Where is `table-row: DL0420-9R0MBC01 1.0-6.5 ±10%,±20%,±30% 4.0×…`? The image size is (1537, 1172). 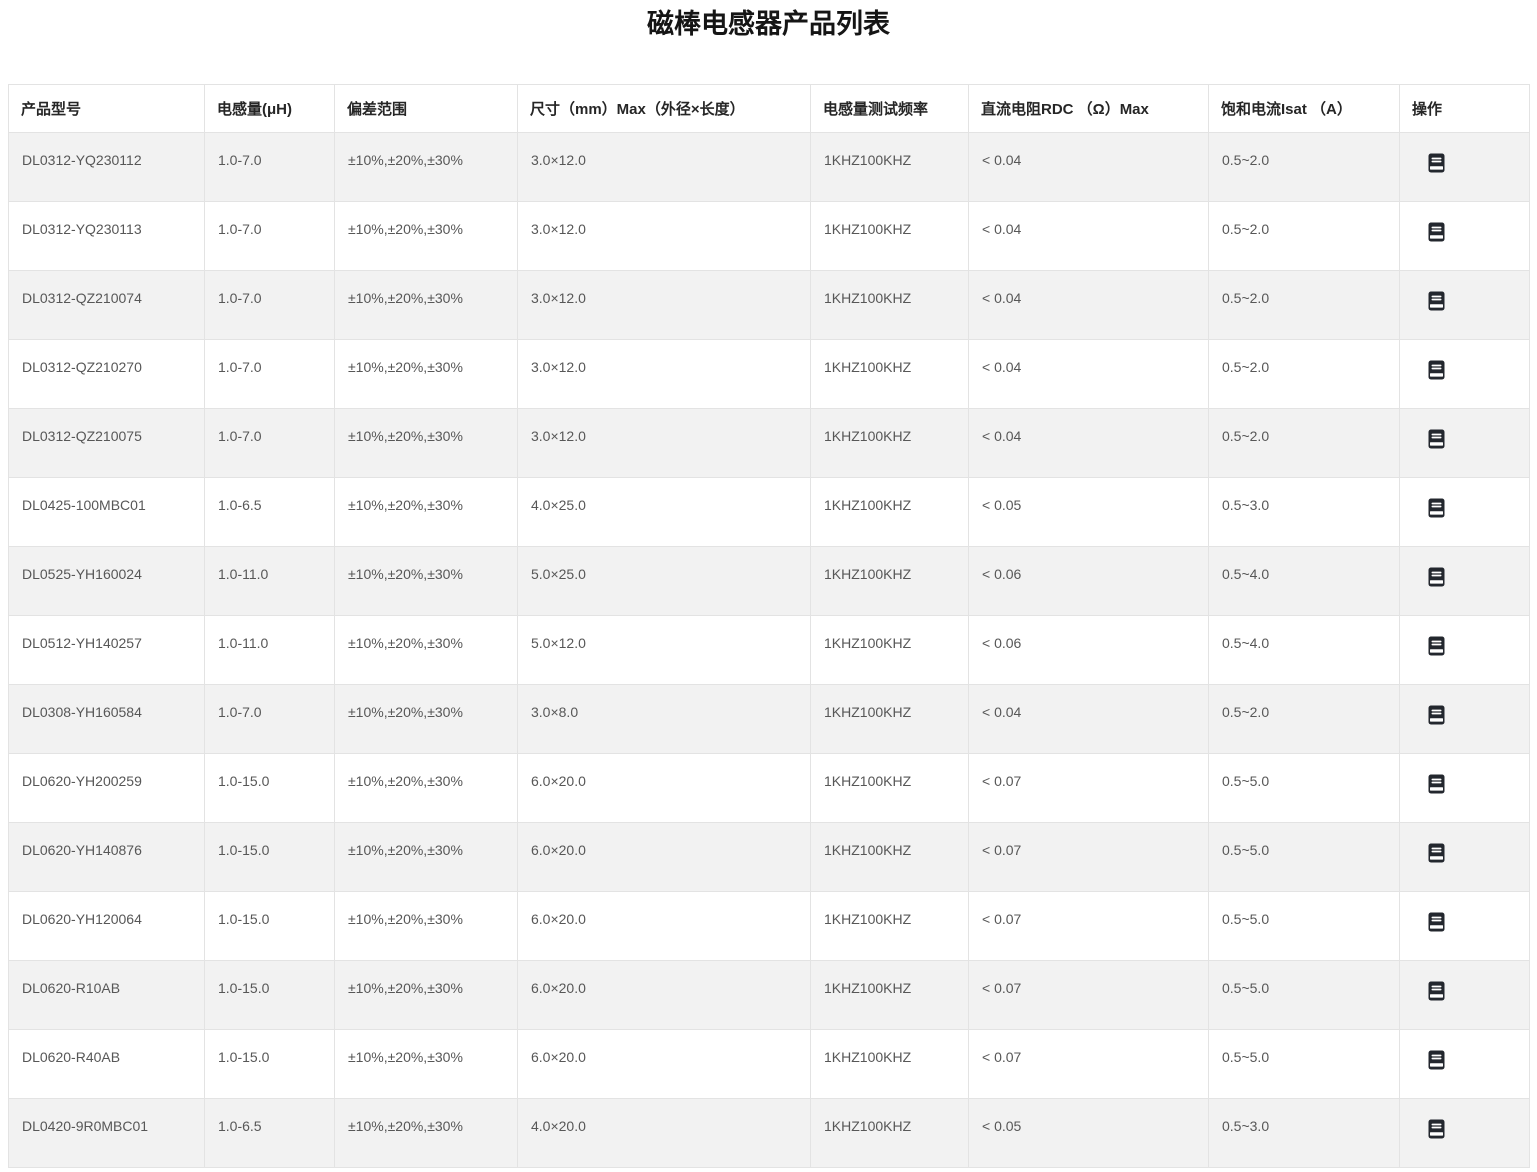
table-row: DL0420-9R0MBC01 1.0-6.5 ±10%,±20%,±30% 4.0×… is located at coordinates (769, 1133).